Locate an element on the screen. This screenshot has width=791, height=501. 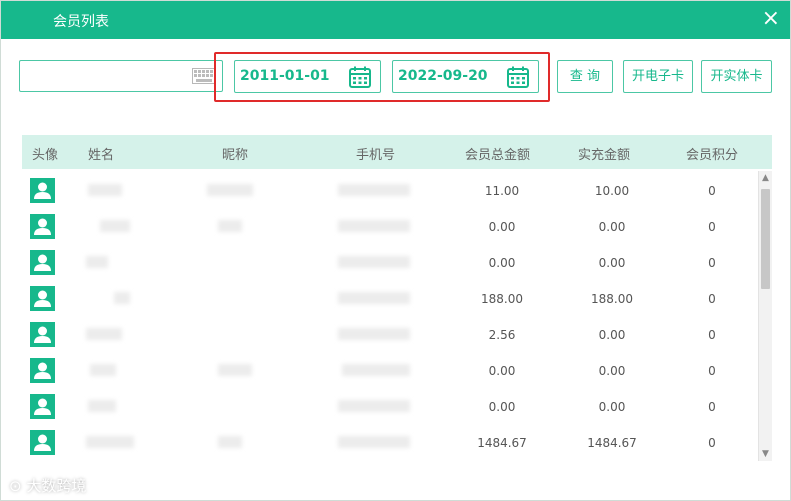
recharge-amount-cell: 10.00 is located at coordinates (612, 191).